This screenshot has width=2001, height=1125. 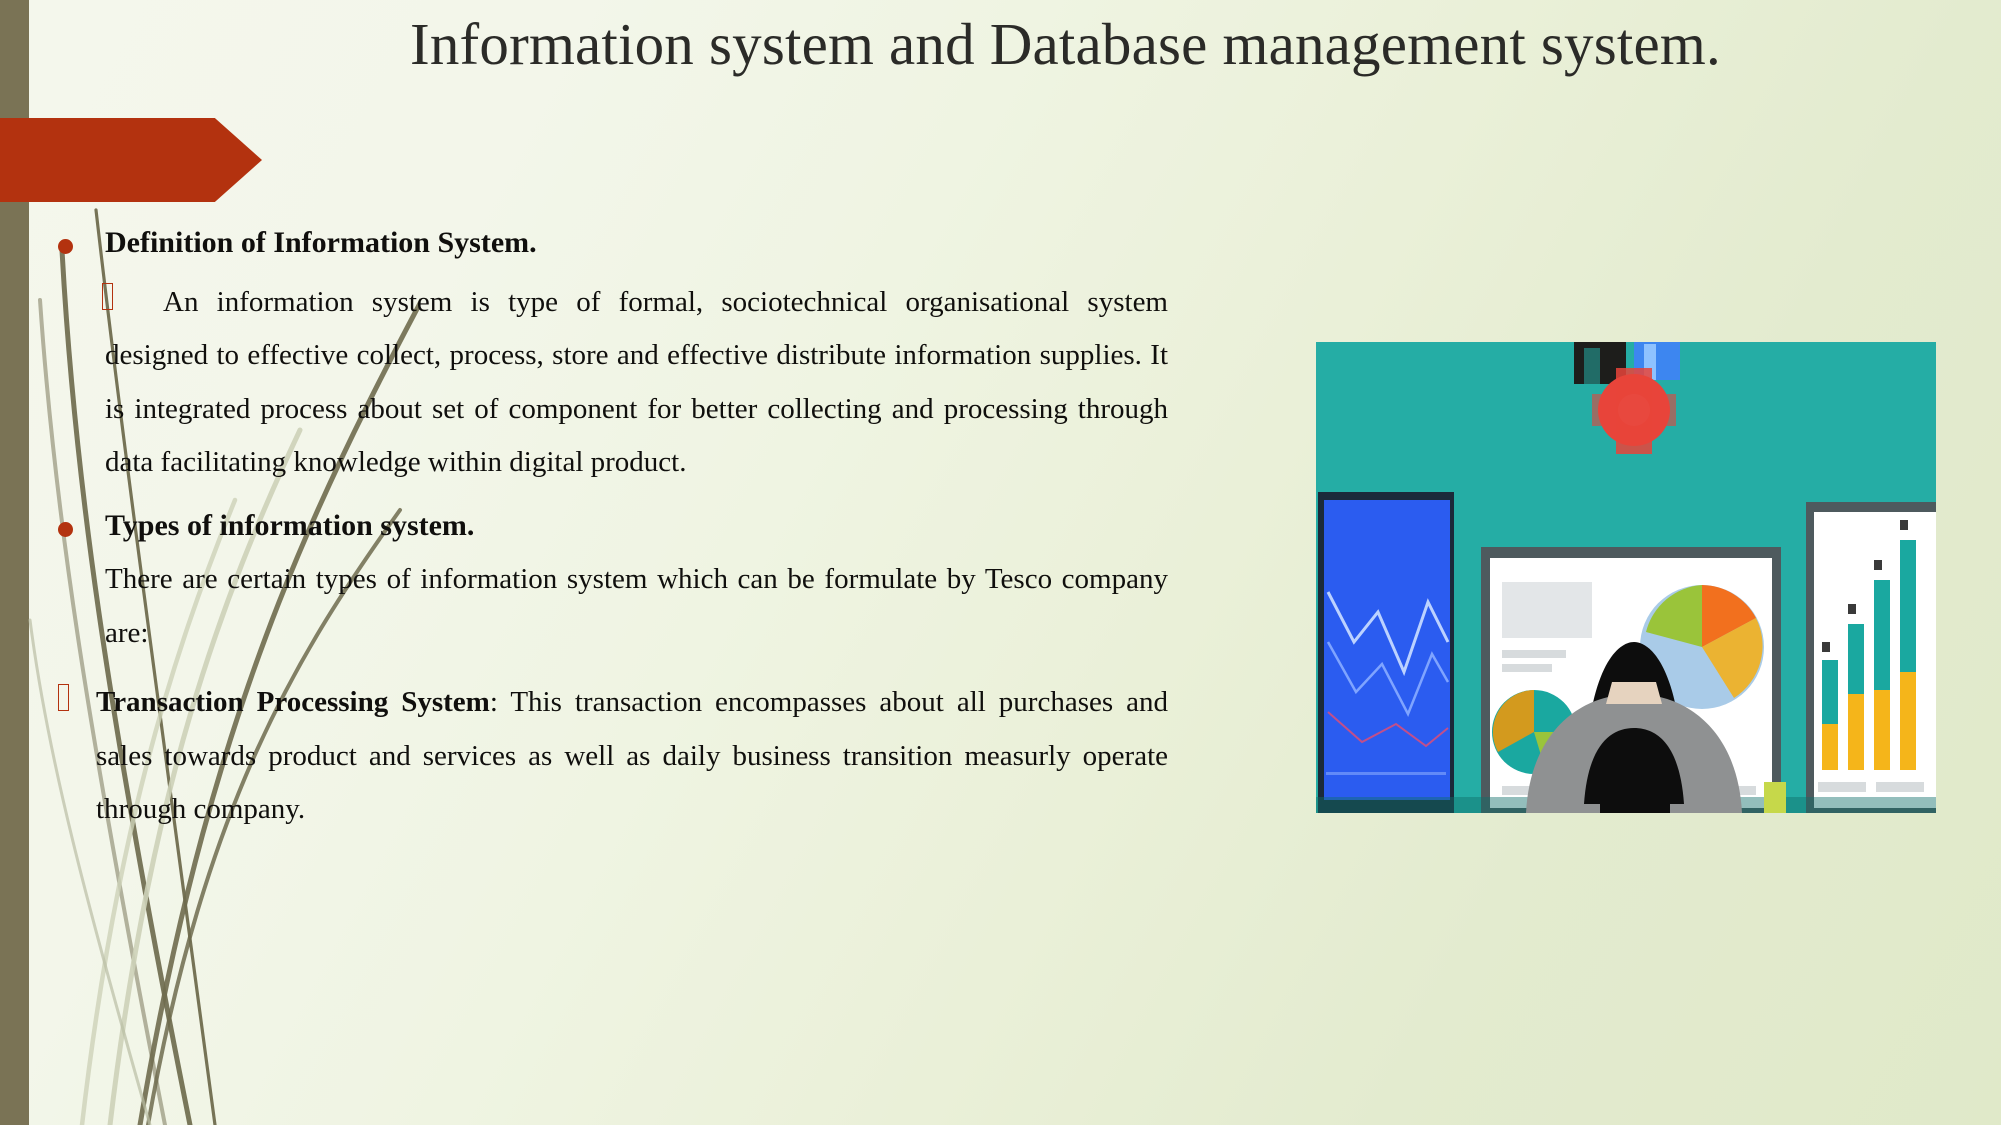 What do you see at coordinates (131, 160) in the screenshot?
I see `red-arrow-banner` at bounding box center [131, 160].